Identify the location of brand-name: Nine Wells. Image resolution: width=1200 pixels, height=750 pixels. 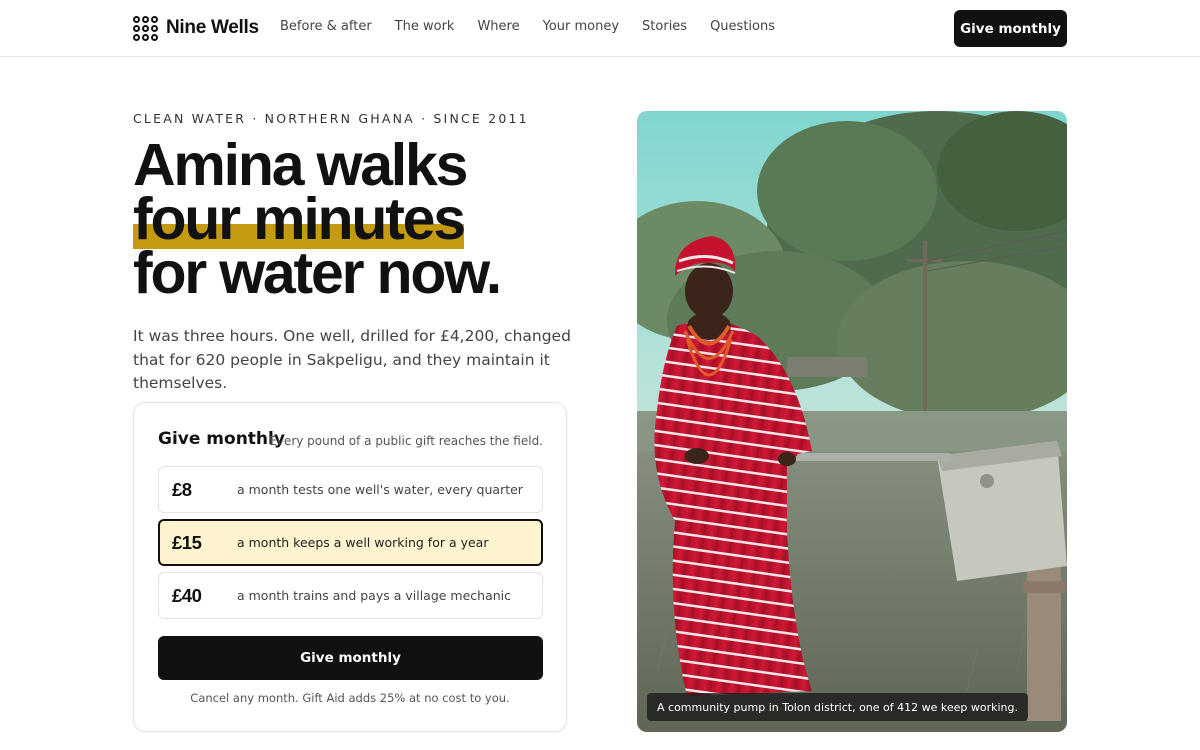
(212, 27).